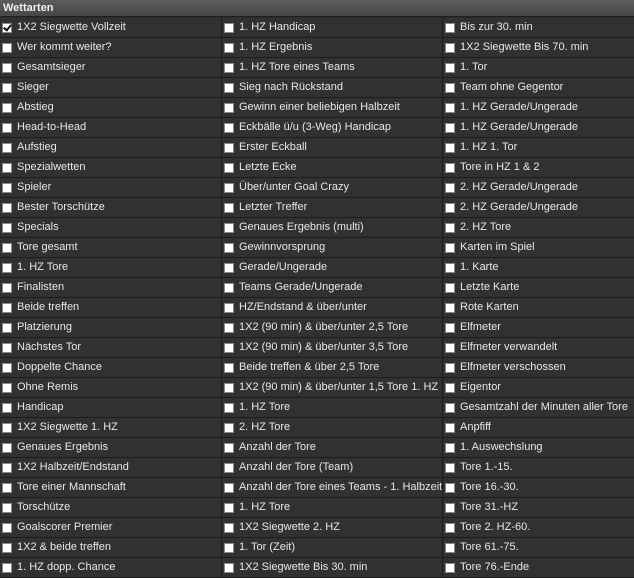  I want to click on bet-type-option: Elfmeter verwandelt, so click(538, 348).